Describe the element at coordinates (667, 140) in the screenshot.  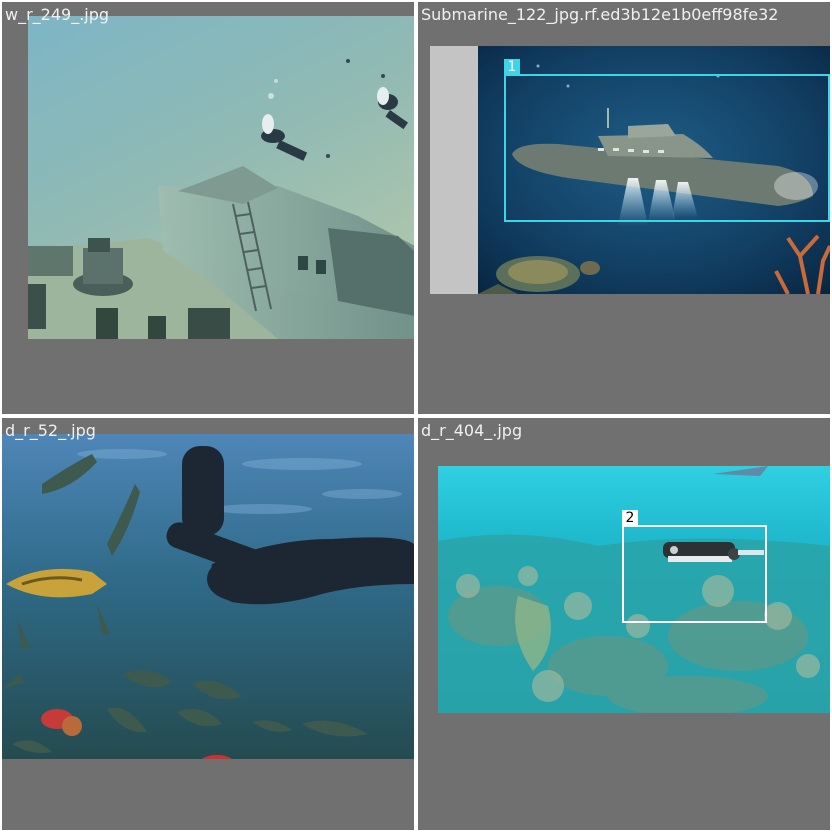
I see `detection-box-submarine: 1` at that location.